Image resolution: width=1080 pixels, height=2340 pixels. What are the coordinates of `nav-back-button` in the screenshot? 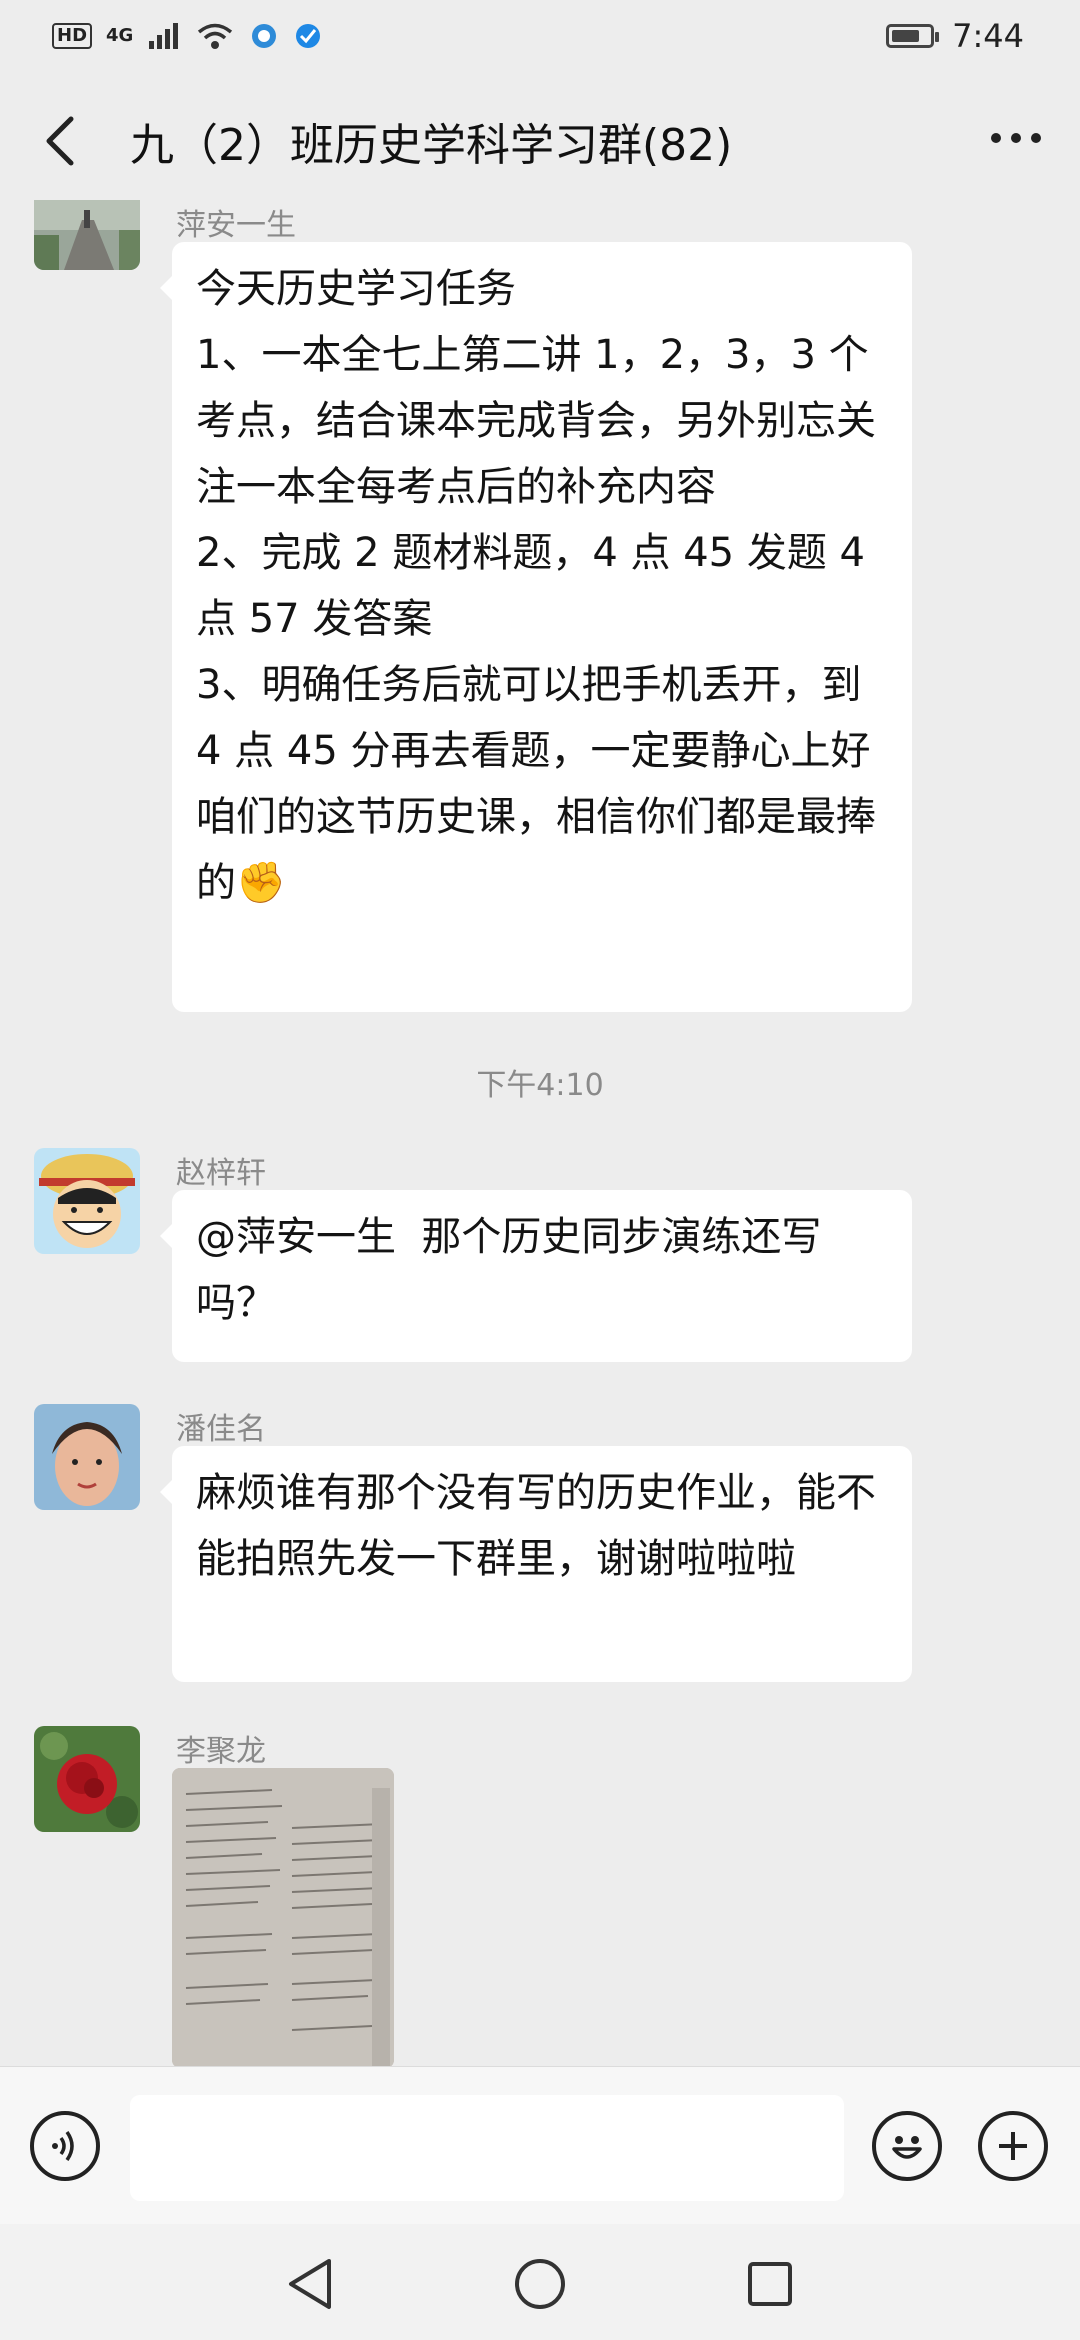 It's located at (310, 2284).